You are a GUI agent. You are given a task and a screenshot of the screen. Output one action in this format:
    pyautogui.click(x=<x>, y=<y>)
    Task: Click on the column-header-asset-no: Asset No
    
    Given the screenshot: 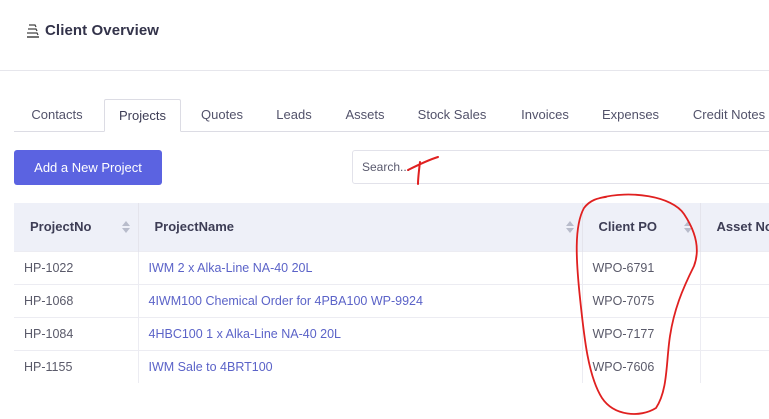 What is the action you would take?
    pyautogui.click(x=734, y=227)
    